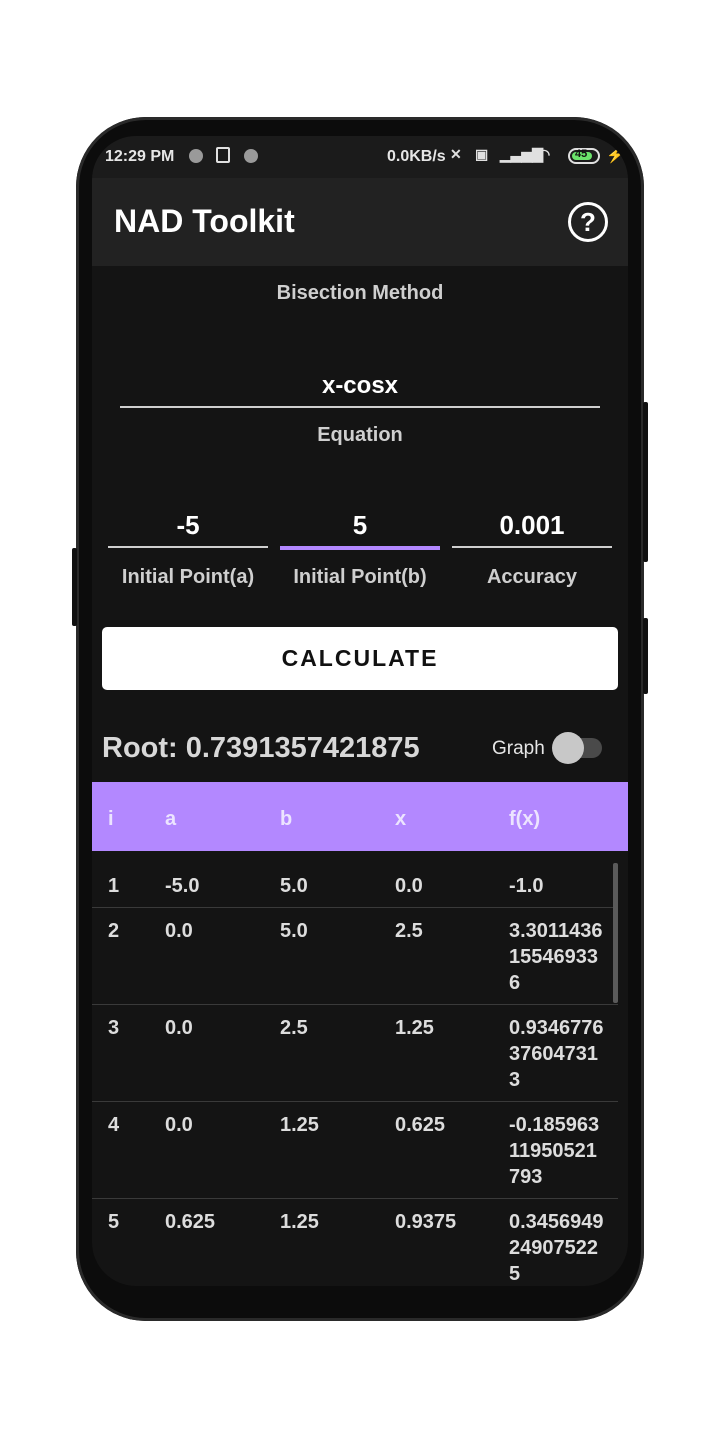  I want to click on calculate-button: CALCULATE, so click(360, 658).